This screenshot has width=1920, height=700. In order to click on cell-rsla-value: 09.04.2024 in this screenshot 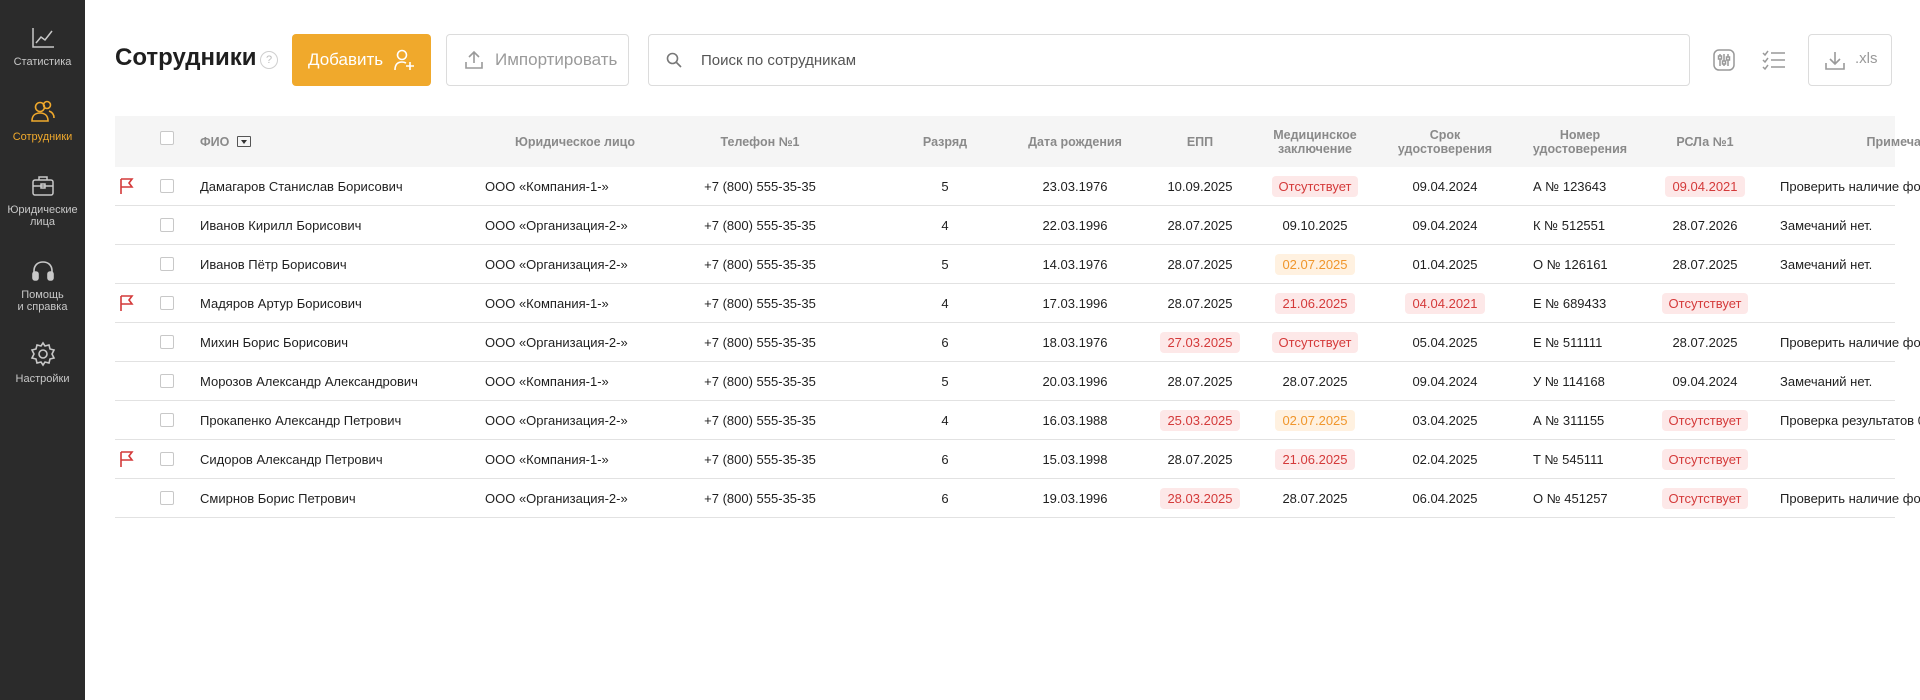, I will do `click(1705, 381)`.